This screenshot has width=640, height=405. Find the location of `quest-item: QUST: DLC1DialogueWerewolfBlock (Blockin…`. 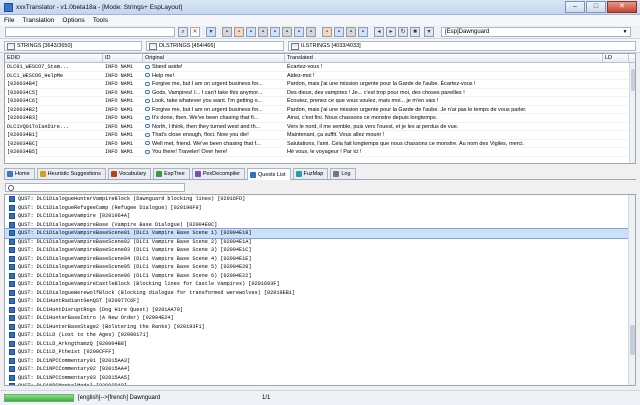

quest-item: QUST: DLC1DialogueWerewolfBlock (Blockin… is located at coordinates (320, 293).